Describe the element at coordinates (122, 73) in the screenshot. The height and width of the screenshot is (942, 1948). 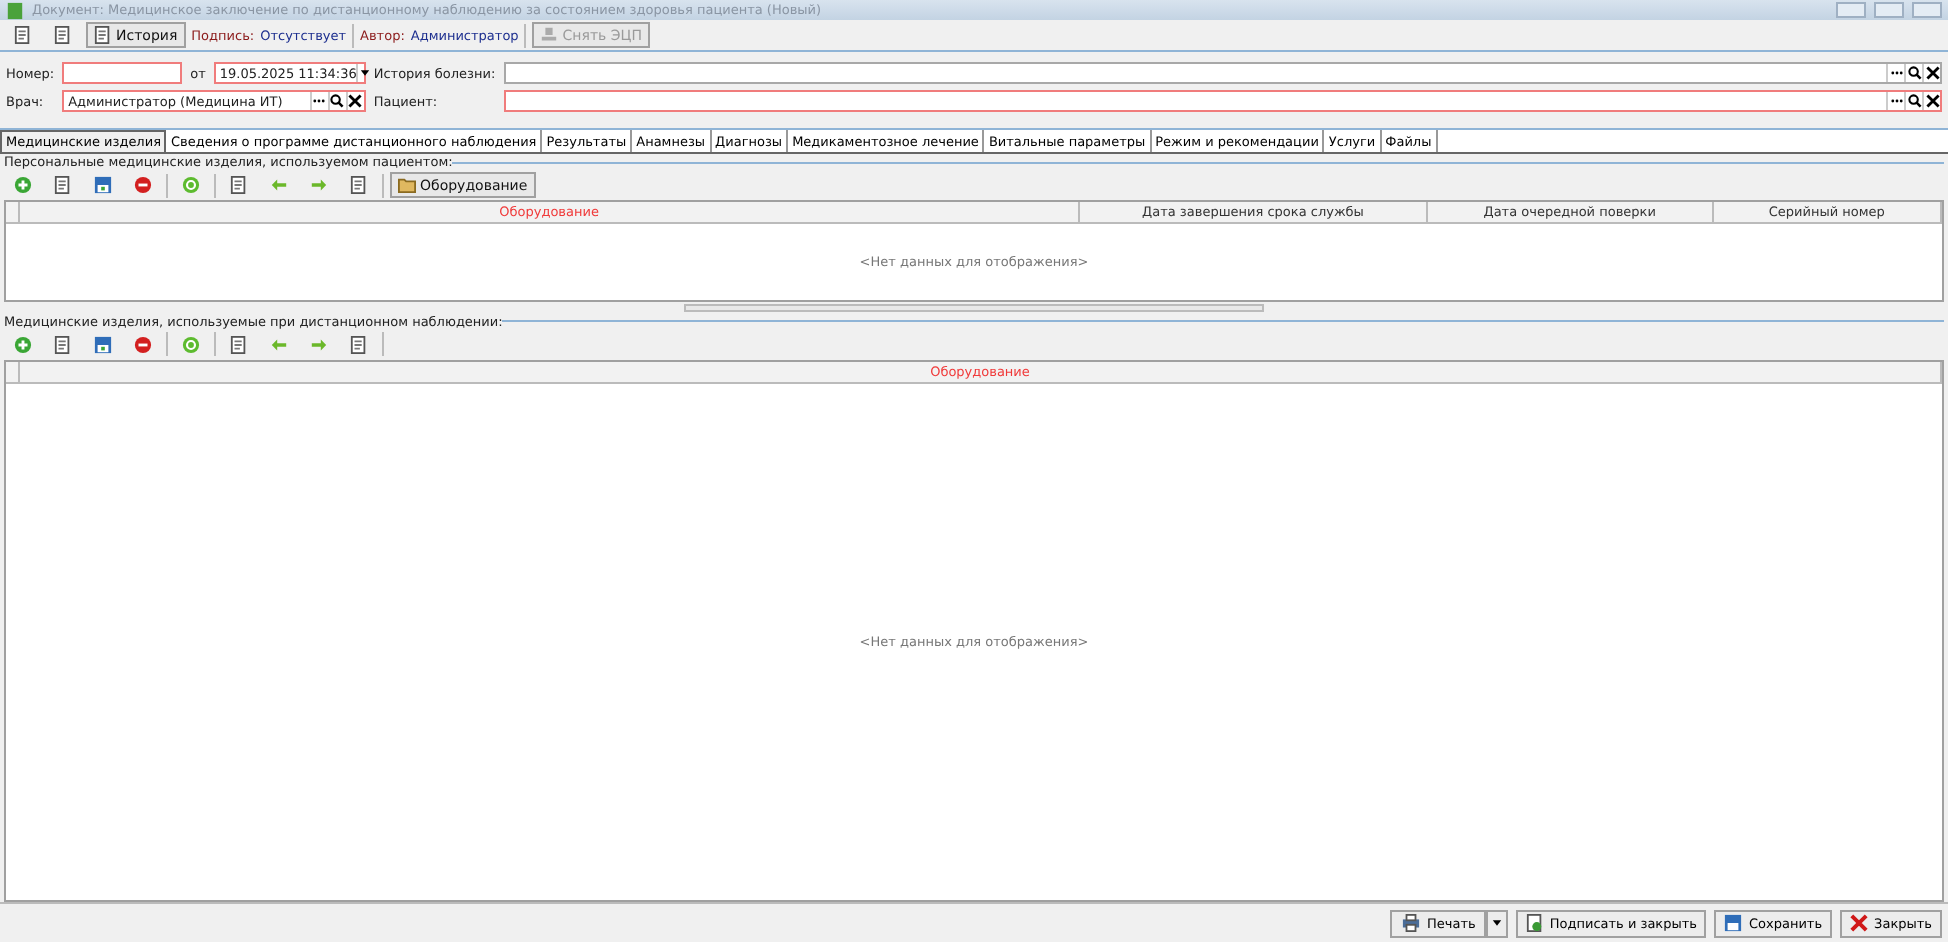
I see `number-field` at that location.